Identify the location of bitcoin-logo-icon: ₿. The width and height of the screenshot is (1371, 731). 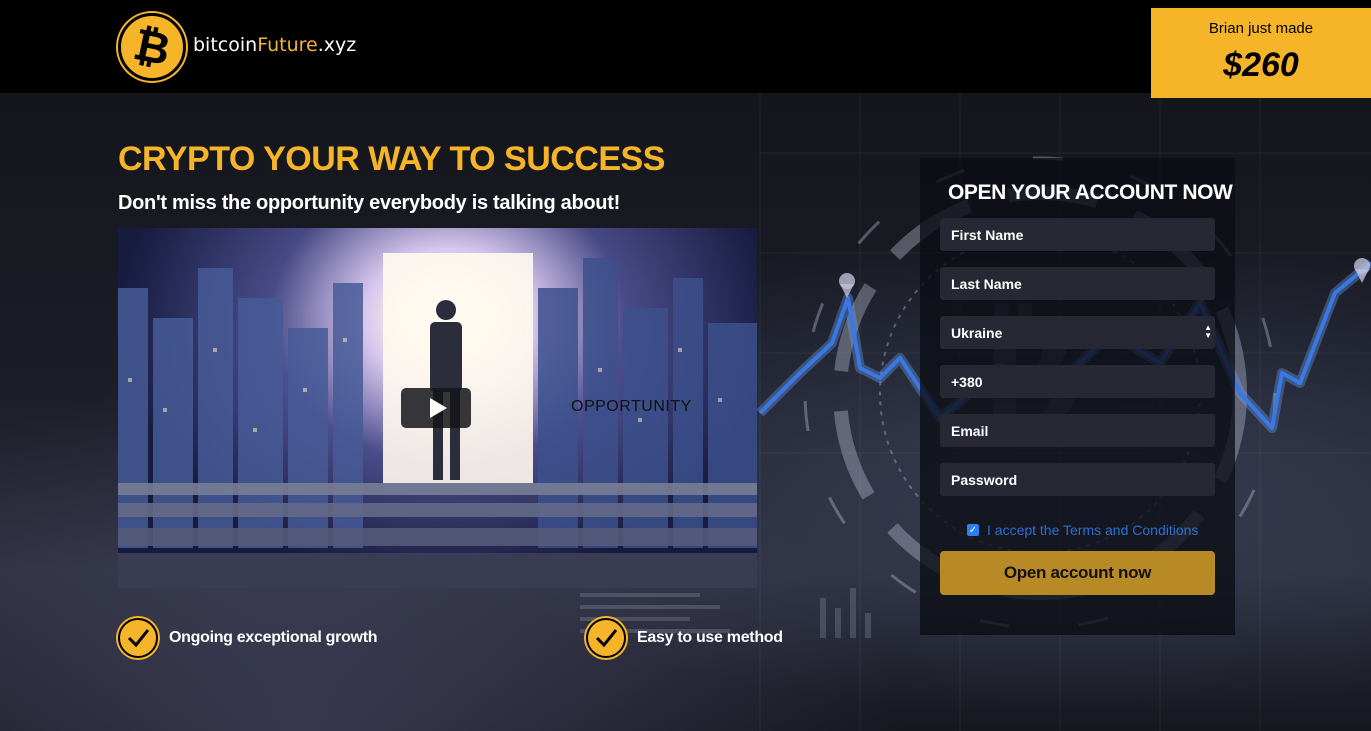
(152, 47).